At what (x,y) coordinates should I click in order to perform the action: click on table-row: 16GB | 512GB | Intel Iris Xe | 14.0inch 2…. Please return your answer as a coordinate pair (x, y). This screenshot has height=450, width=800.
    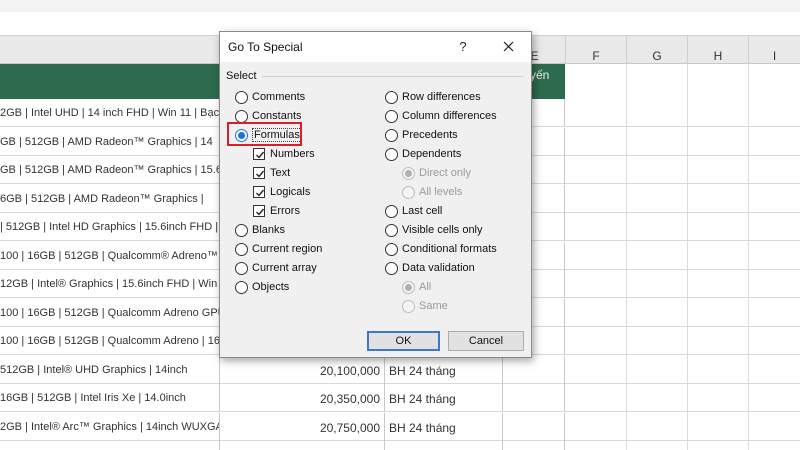
    Looking at the image, I should click on (400, 398).